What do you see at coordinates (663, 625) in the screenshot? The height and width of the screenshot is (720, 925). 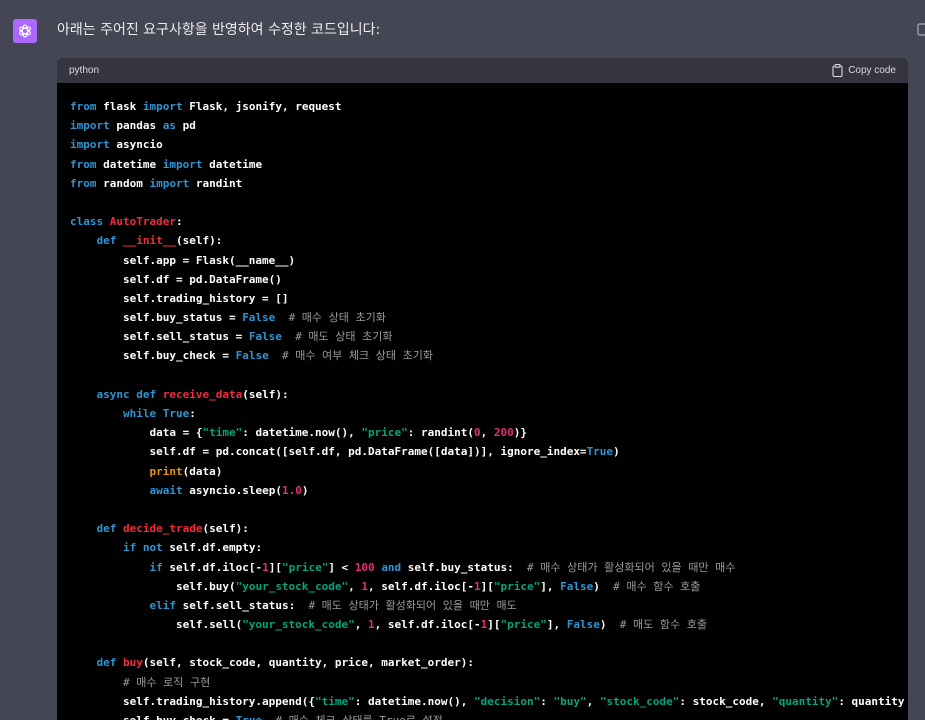 I see `code-token: # 매도 함수 호출` at bounding box center [663, 625].